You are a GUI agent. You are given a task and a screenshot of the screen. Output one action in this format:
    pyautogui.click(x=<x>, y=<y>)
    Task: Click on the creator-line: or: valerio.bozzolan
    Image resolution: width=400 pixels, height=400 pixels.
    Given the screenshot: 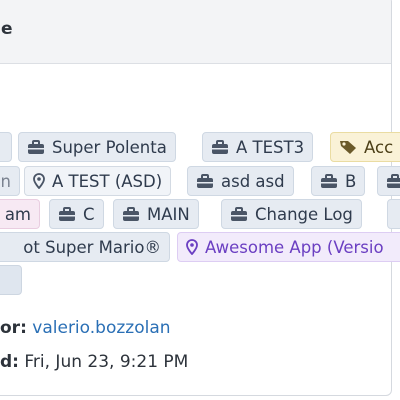 What is the action you would take?
    pyautogui.click(x=85, y=328)
    